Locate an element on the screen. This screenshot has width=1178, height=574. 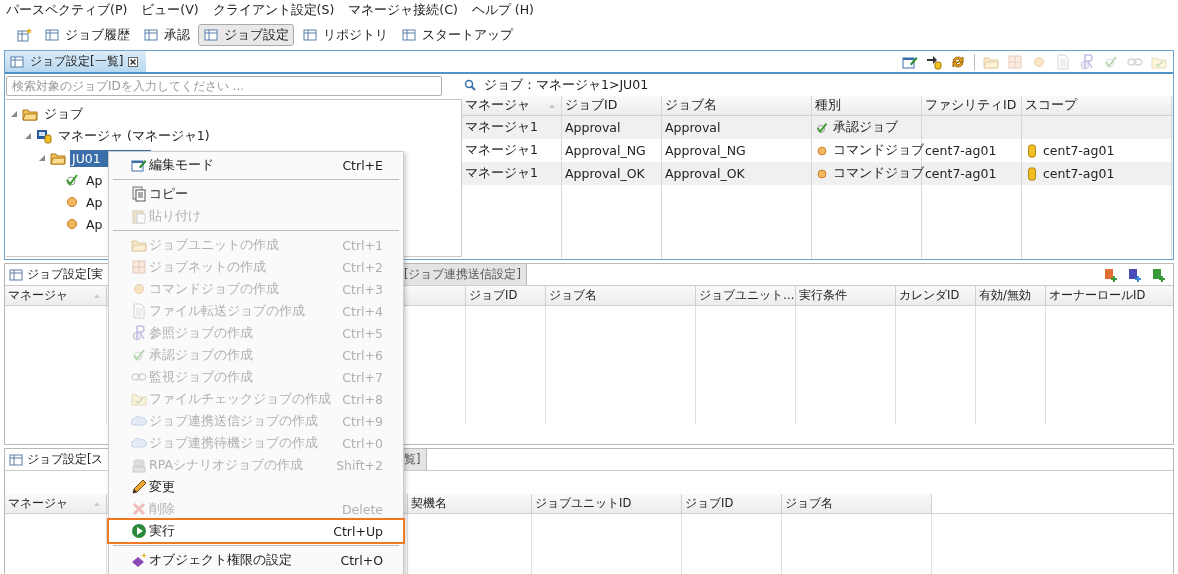
shortcut-text: Ctrl+1 is located at coordinates (362, 245).